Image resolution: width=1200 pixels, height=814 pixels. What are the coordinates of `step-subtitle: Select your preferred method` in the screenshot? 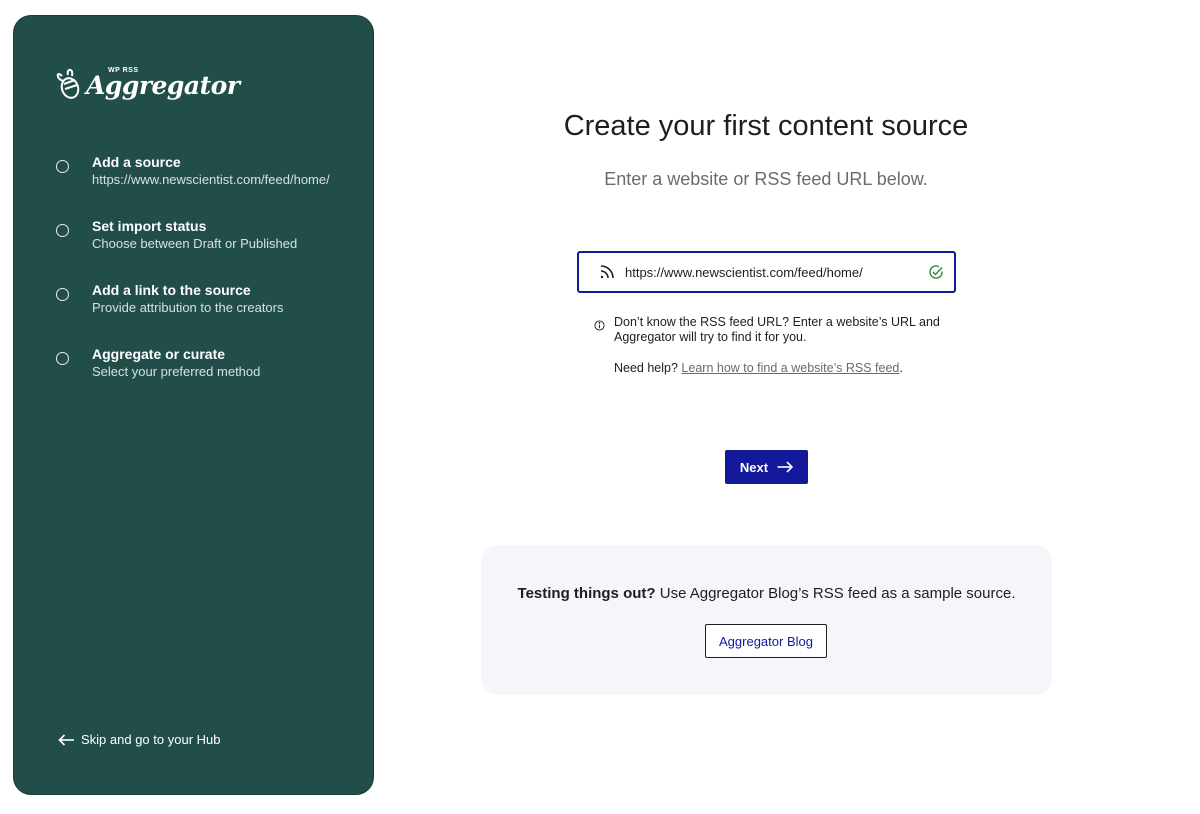 It's located at (176, 371).